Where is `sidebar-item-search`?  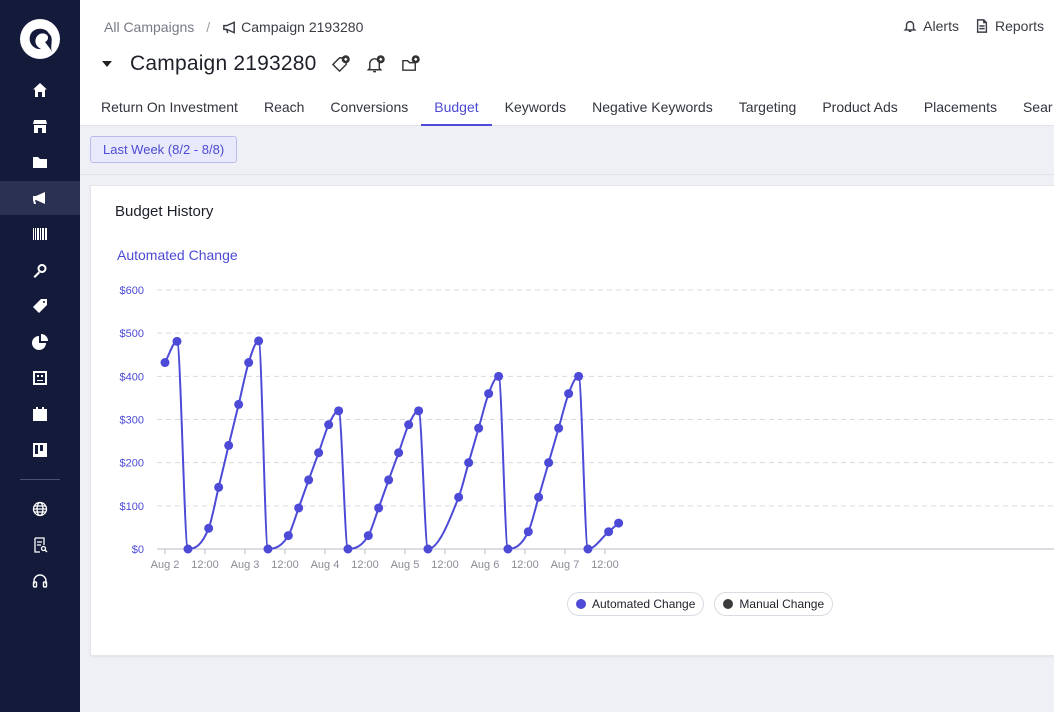
sidebar-item-search is located at coordinates (40, 270).